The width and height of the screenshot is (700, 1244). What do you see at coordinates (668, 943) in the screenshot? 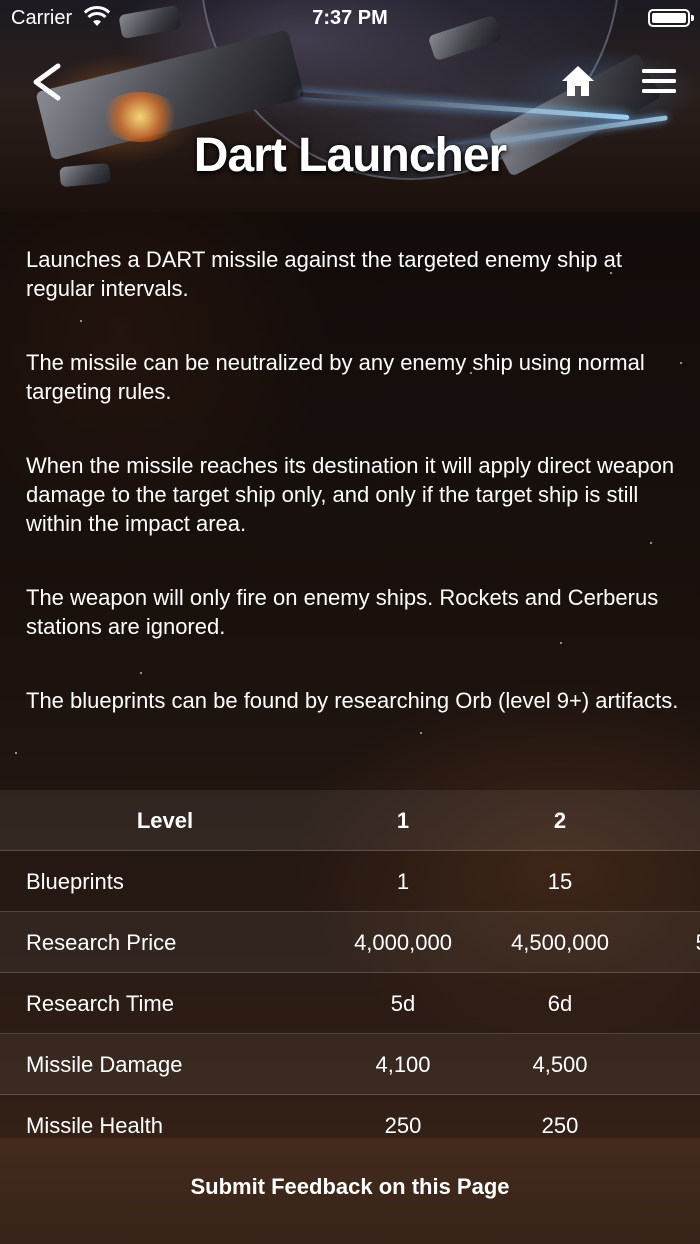
I see `table-cell: 5,00` at bounding box center [668, 943].